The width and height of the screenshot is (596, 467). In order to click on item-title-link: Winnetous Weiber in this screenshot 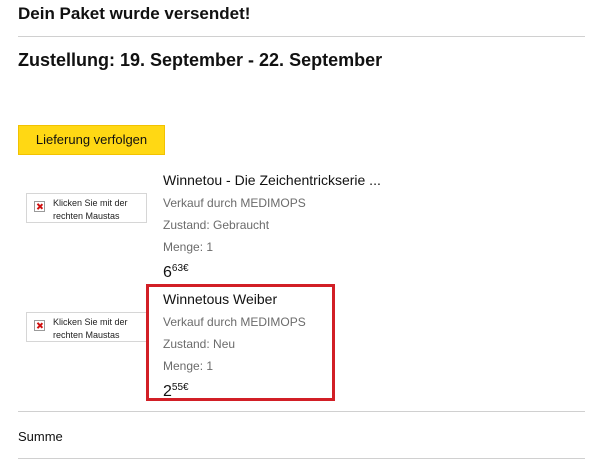, I will do `click(234, 300)`.